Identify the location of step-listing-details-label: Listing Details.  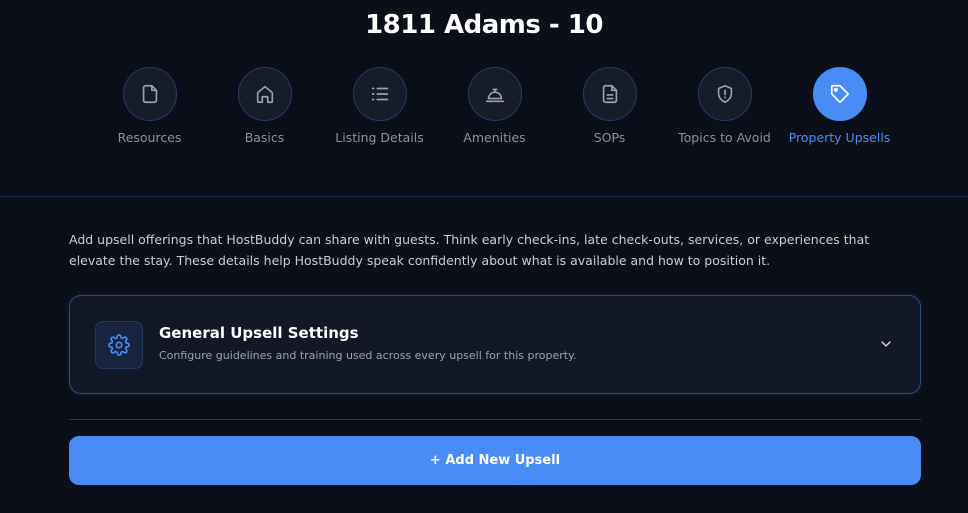
(379, 137).